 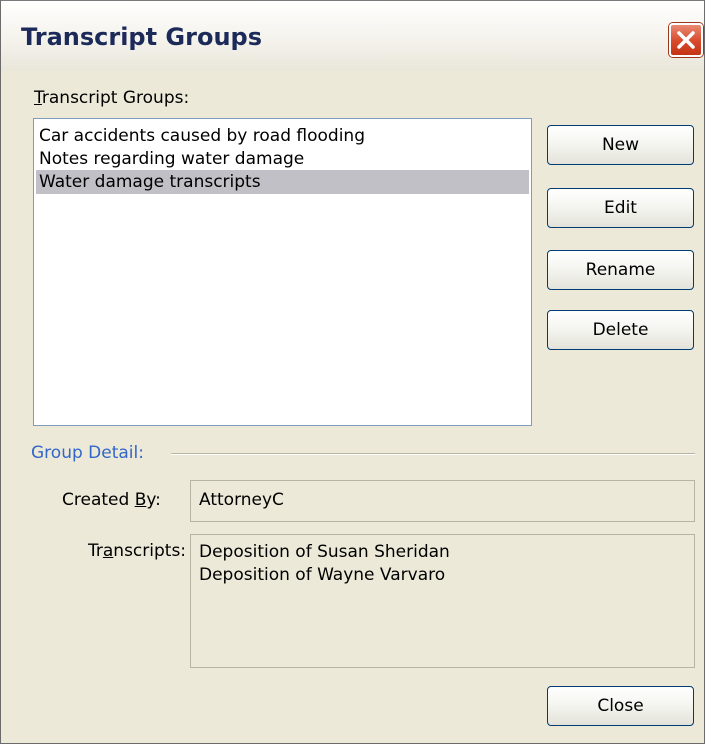 I want to click on rename-button: Rename, so click(x=620, y=270).